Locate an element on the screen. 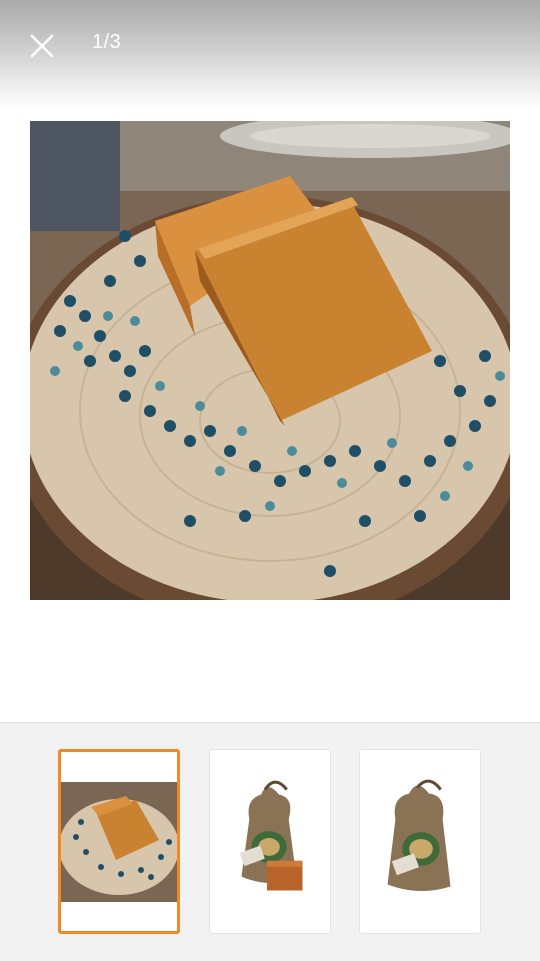 This screenshot has height=961, width=540. close-button is located at coordinates (42, 46).